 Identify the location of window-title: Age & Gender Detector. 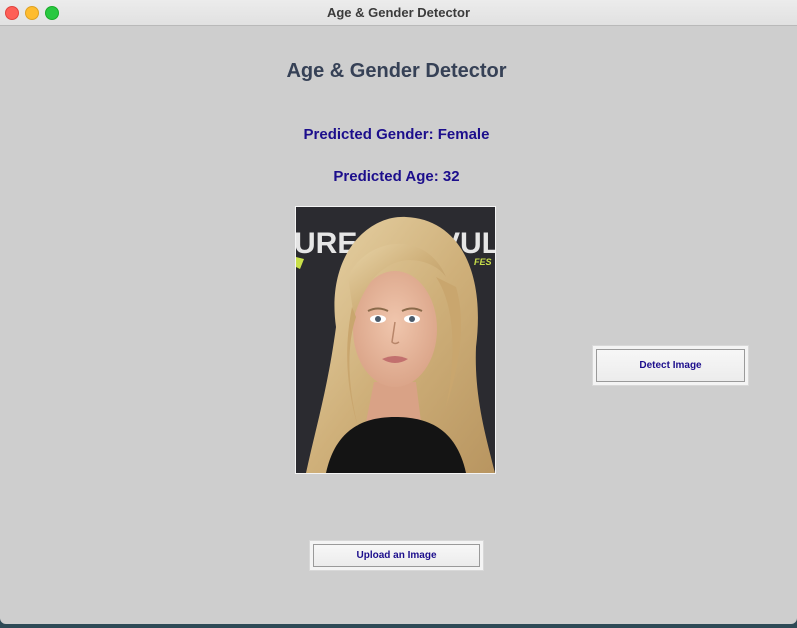
(398, 12).